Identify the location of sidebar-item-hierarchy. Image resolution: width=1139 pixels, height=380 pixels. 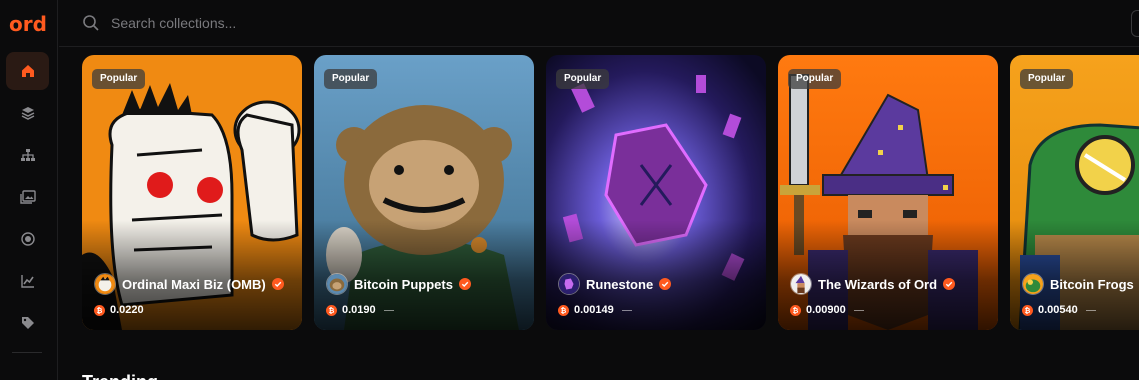
(27, 155).